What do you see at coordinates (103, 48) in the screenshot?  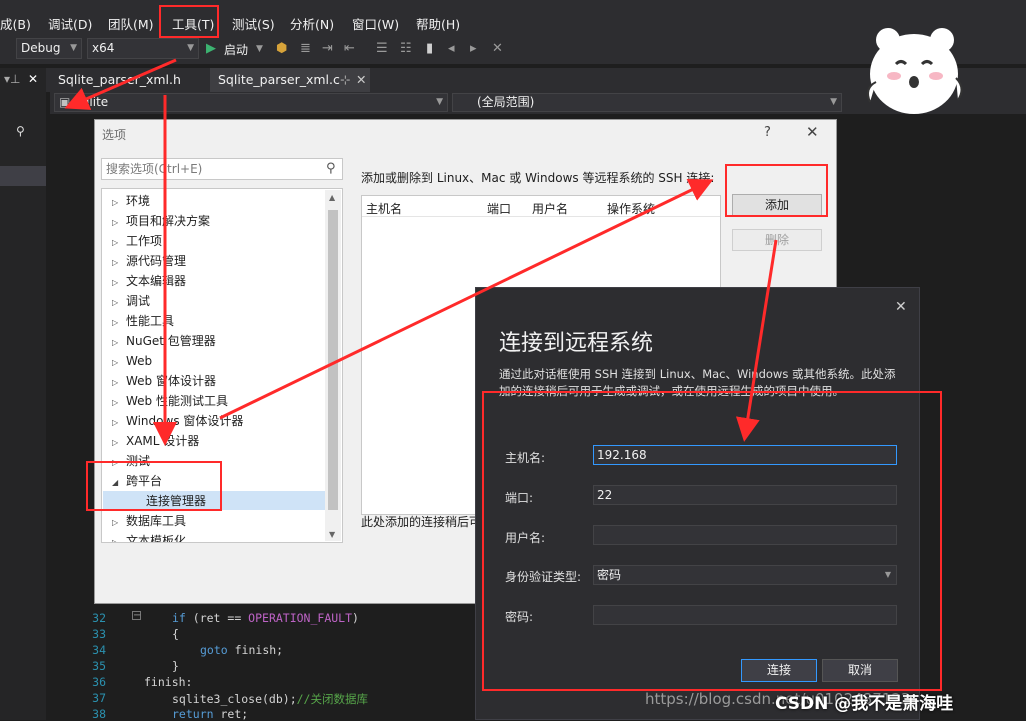 I see `platform-value: x64` at bounding box center [103, 48].